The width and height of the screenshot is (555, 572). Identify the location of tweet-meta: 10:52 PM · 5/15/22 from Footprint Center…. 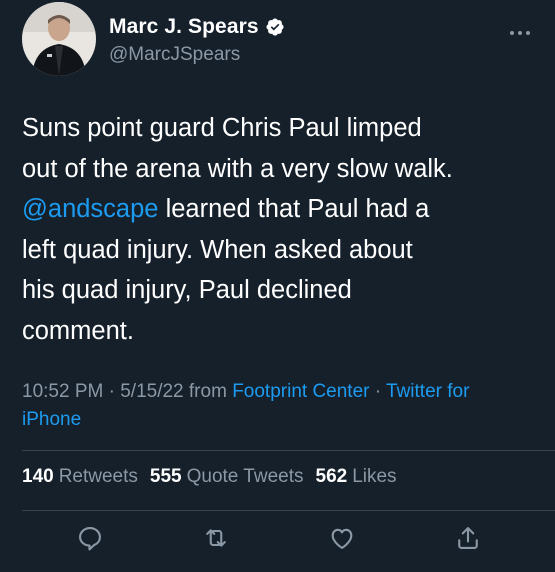
(277, 406).